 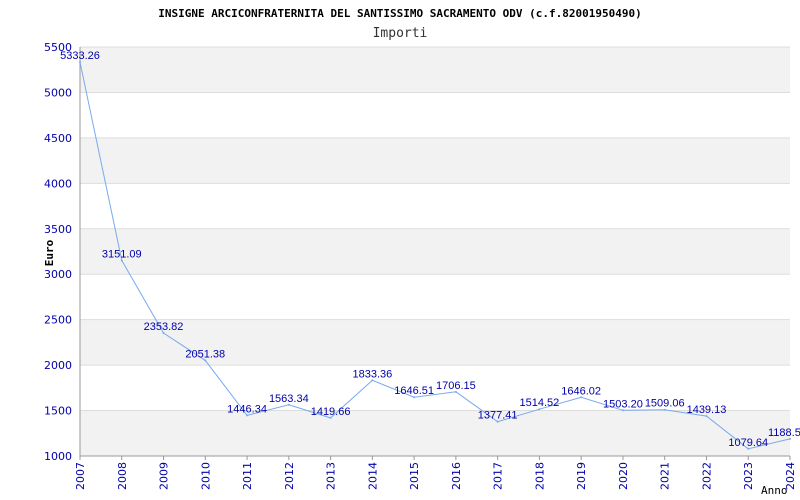 What do you see at coordinates (581, 391) in the screenshot?
I see `data-label: 1646.02` at bounding box center [581, 391].